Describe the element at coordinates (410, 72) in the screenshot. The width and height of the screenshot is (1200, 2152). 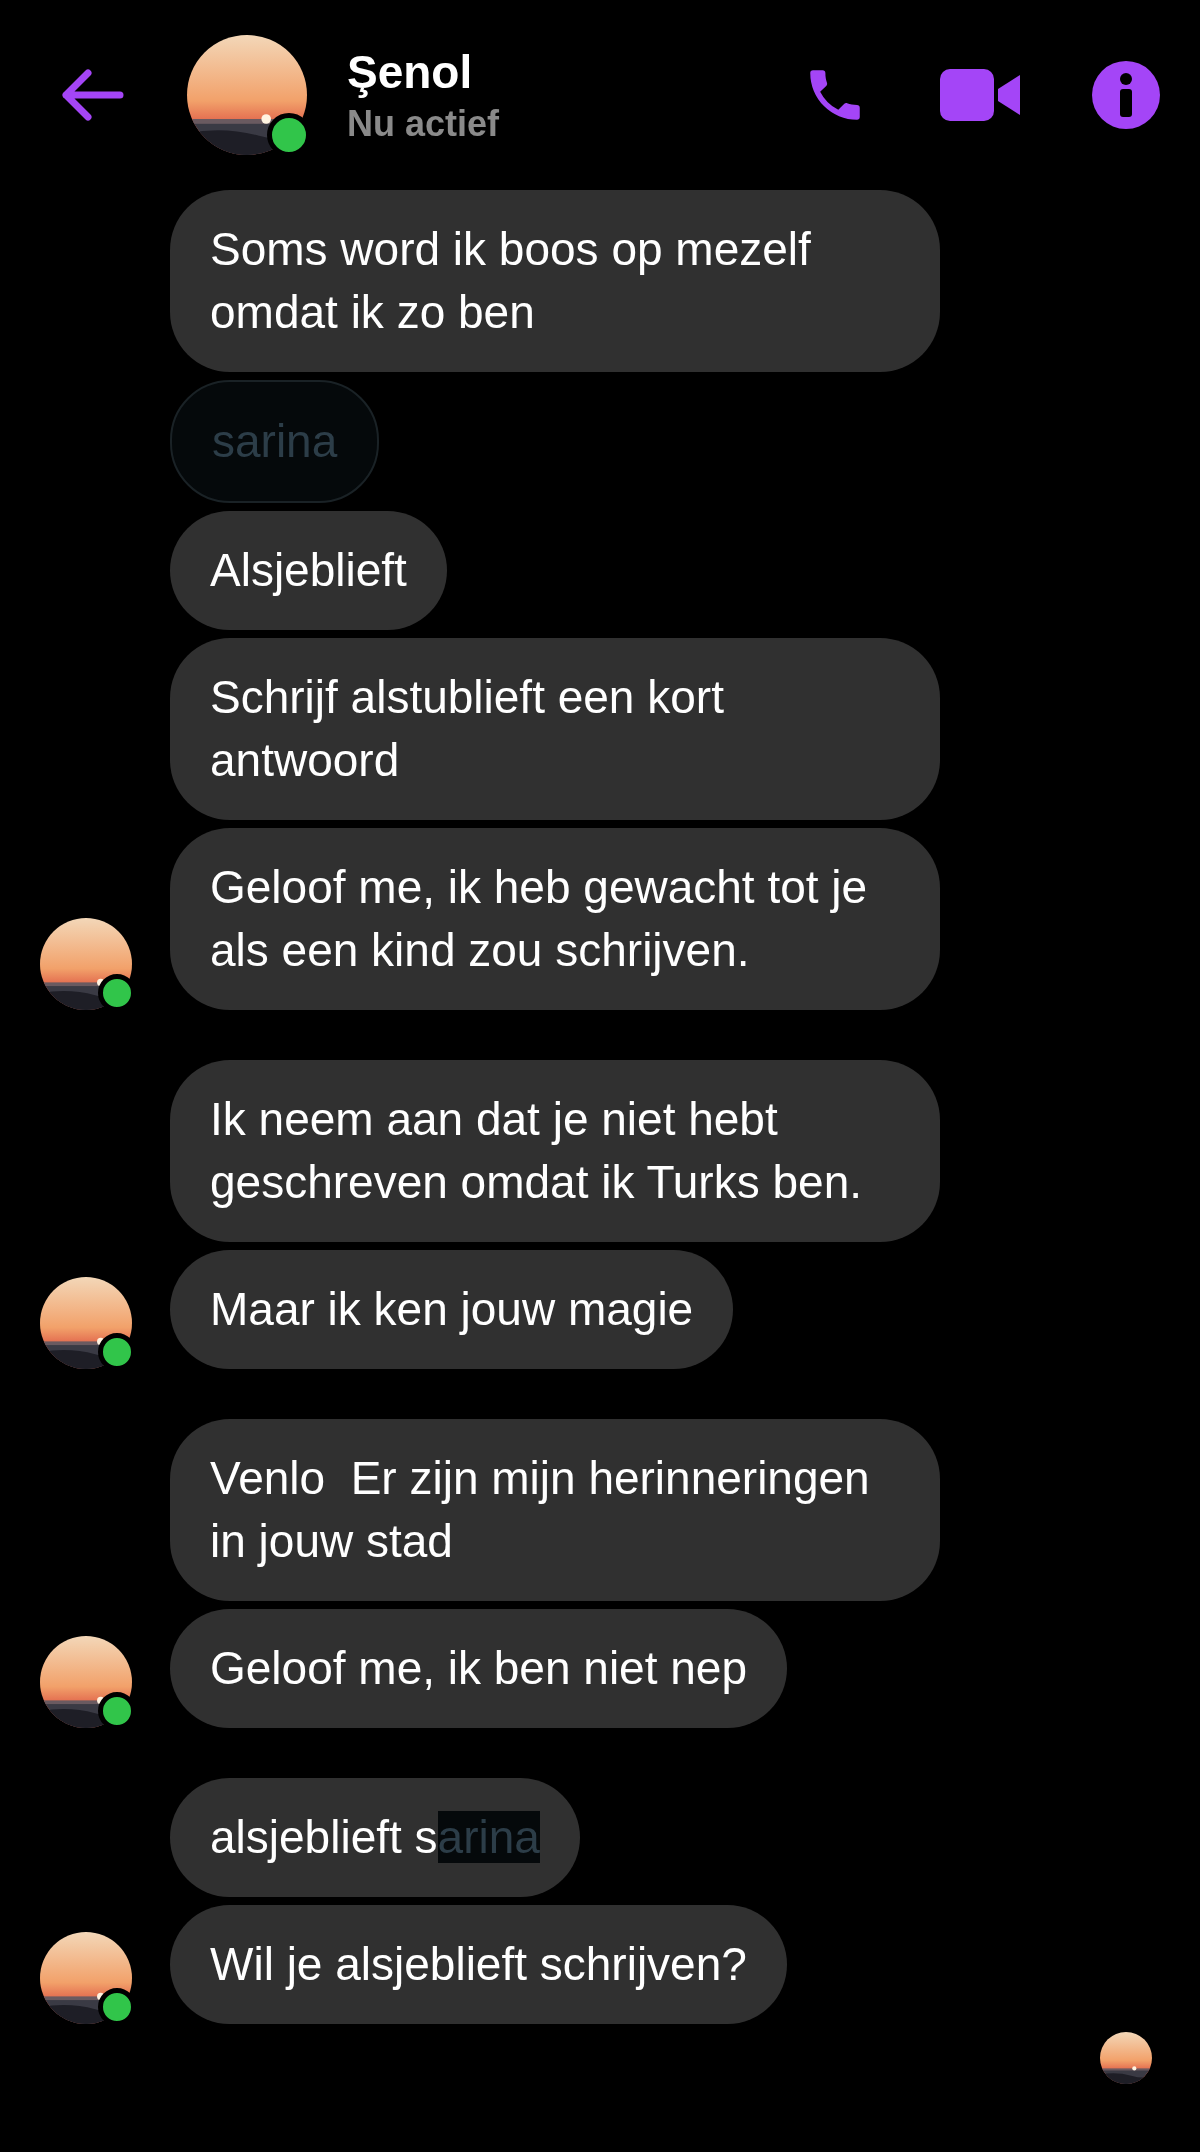
I see `contact-name: Şenol` at that location.